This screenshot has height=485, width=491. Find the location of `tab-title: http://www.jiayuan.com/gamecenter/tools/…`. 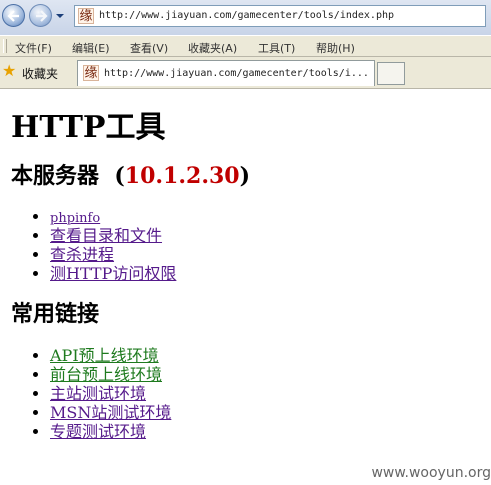

tab-title: http://www.jiayuan.com/gamecenter/tools/… is located at coordinates (236, 73).